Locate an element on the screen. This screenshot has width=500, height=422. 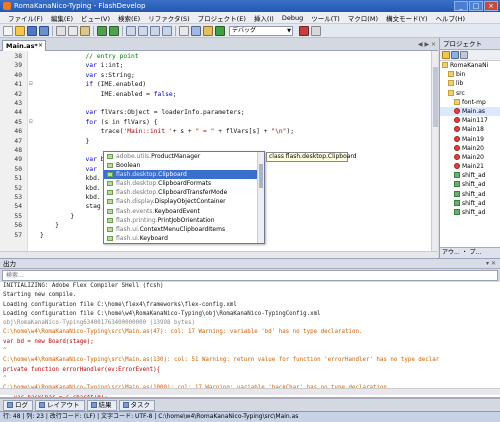
find-icon is located at coordinates (131, 30).